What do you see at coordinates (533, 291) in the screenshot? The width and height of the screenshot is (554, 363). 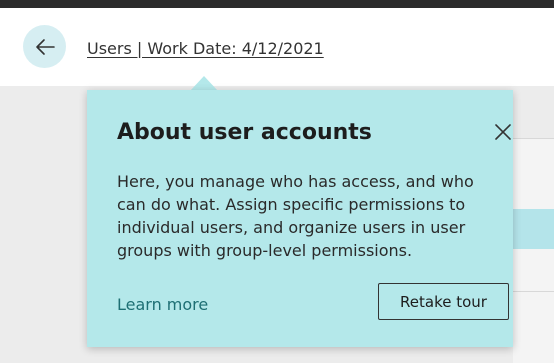 I see `background-row-divider` at bounding box center [533, 291].